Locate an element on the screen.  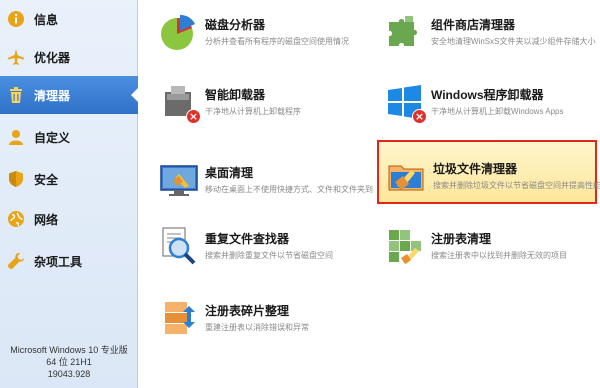
sidebar-item-optimizer: 优化器 is located at coordinates (69, 57).